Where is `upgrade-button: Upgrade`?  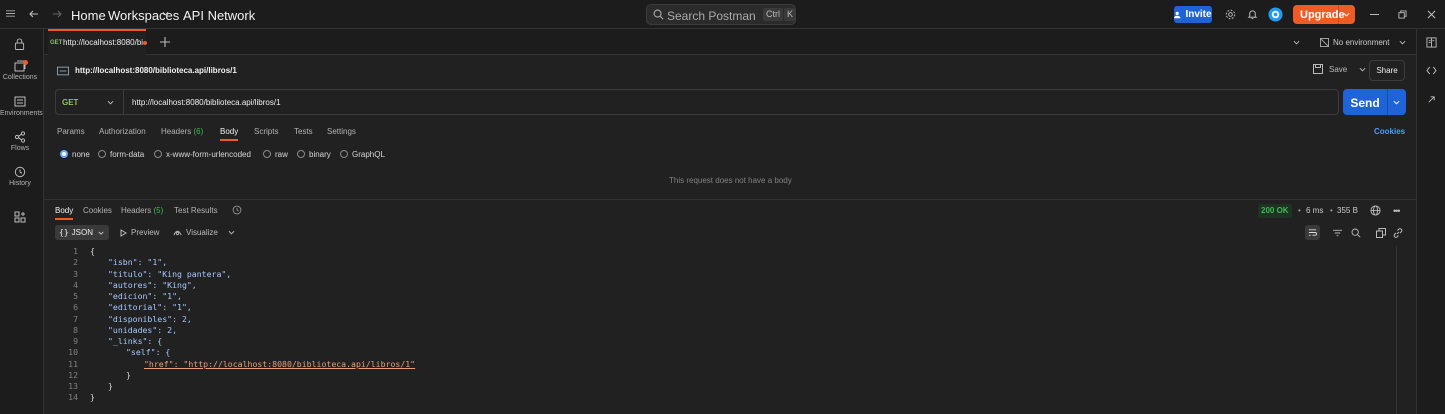 upgrade-button: Upgrade is located at coordinates (1324, 14).